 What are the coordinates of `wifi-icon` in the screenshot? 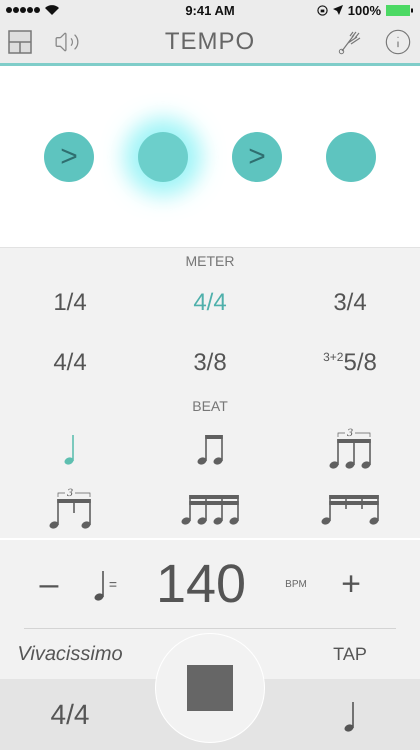 It's located at (52, 10).